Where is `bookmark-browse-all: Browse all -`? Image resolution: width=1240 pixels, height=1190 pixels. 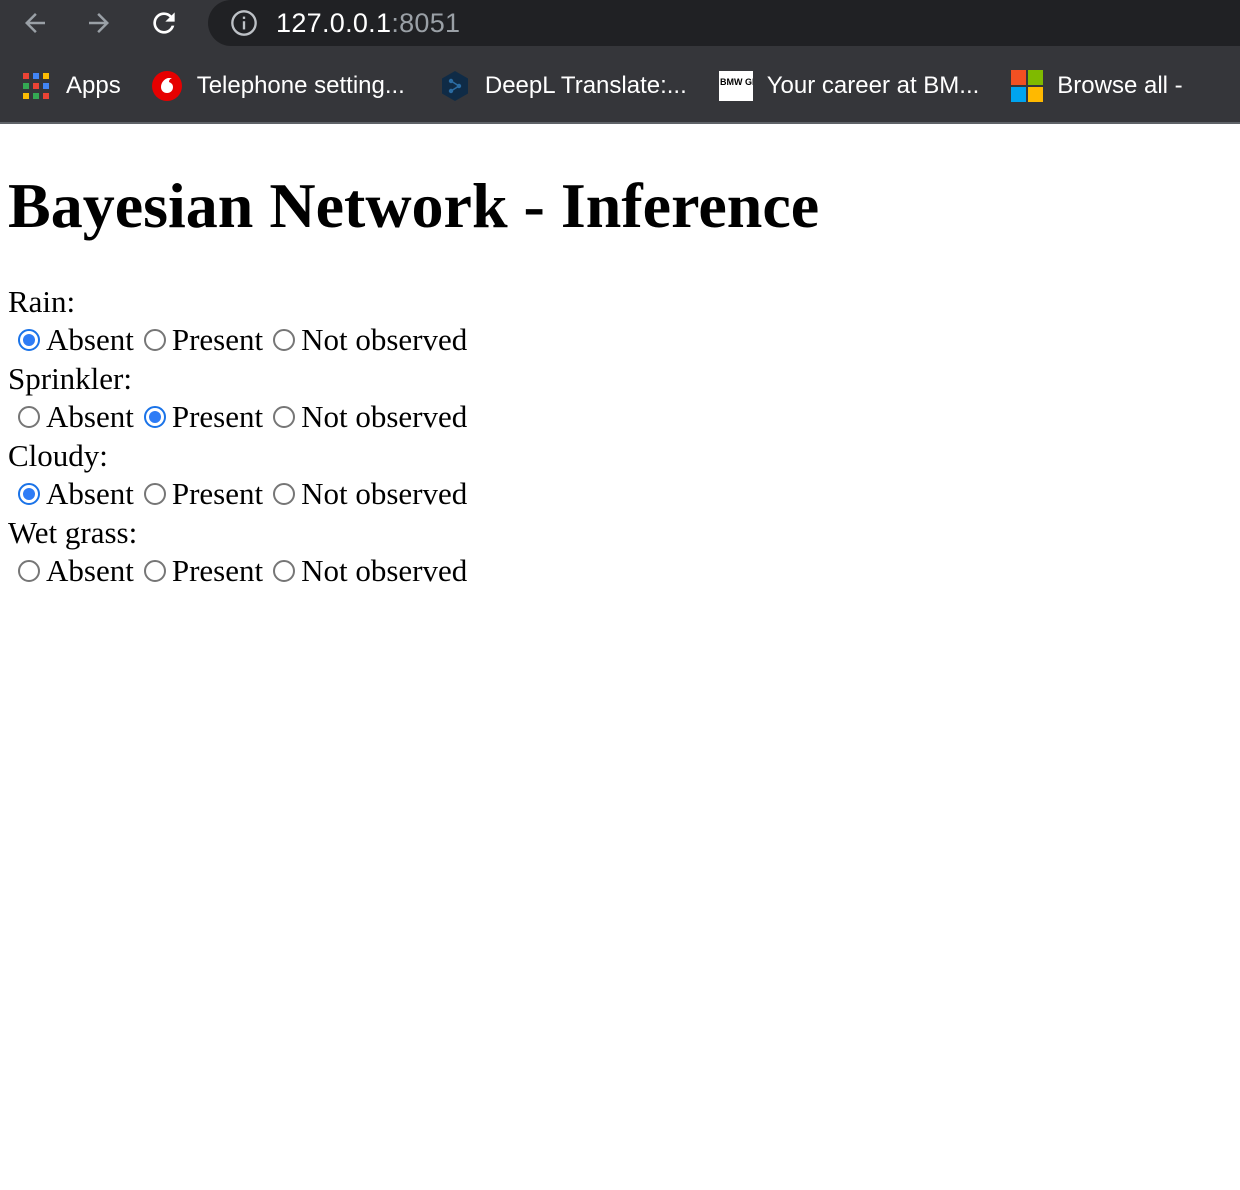 bookmark-browse-all: Browse all - is located at coordinates (1097, 86).